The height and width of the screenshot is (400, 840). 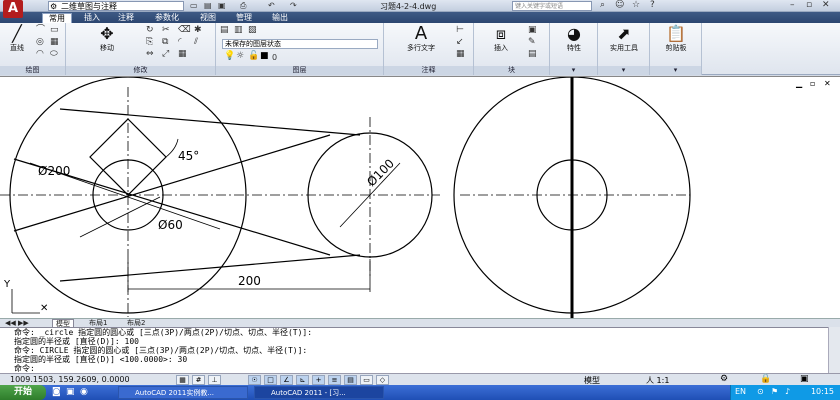 I want to click on layer-tools-icon: ▥, so click(x=238, y=30).